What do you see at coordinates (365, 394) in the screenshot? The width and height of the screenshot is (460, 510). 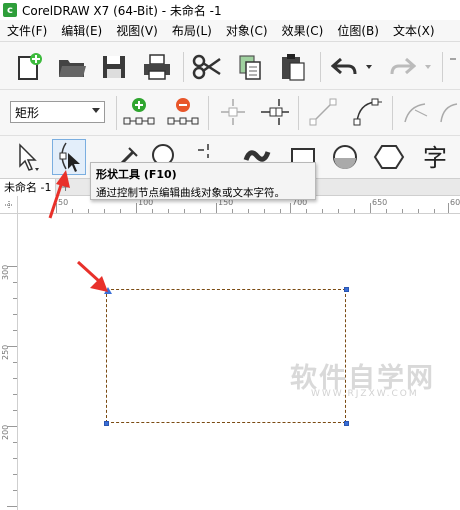 I see `watermark-url: WWW.RJZXW.COM` at bounding box center [365, 394].